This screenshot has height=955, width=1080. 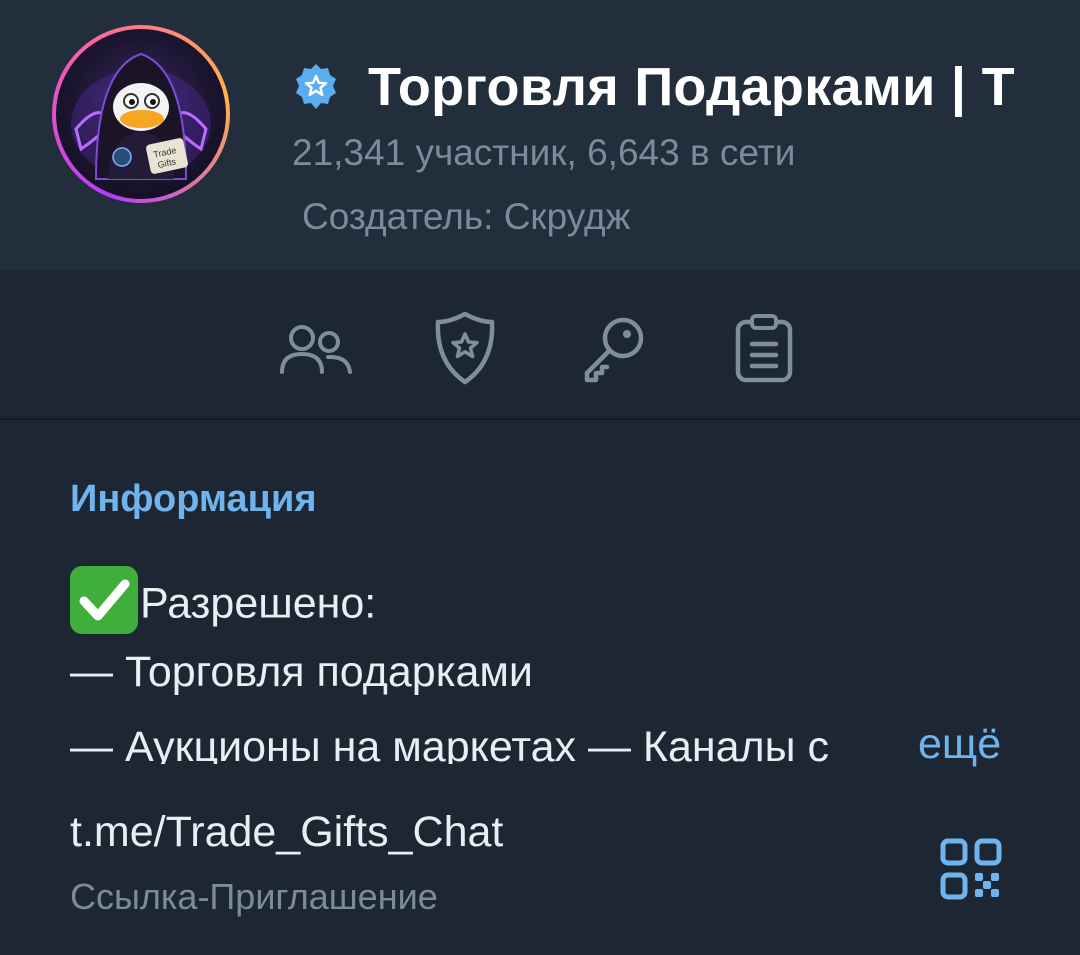 I want to click on invite-link-caption: Ссылка-Приглашение, so click(x=254, y=896).